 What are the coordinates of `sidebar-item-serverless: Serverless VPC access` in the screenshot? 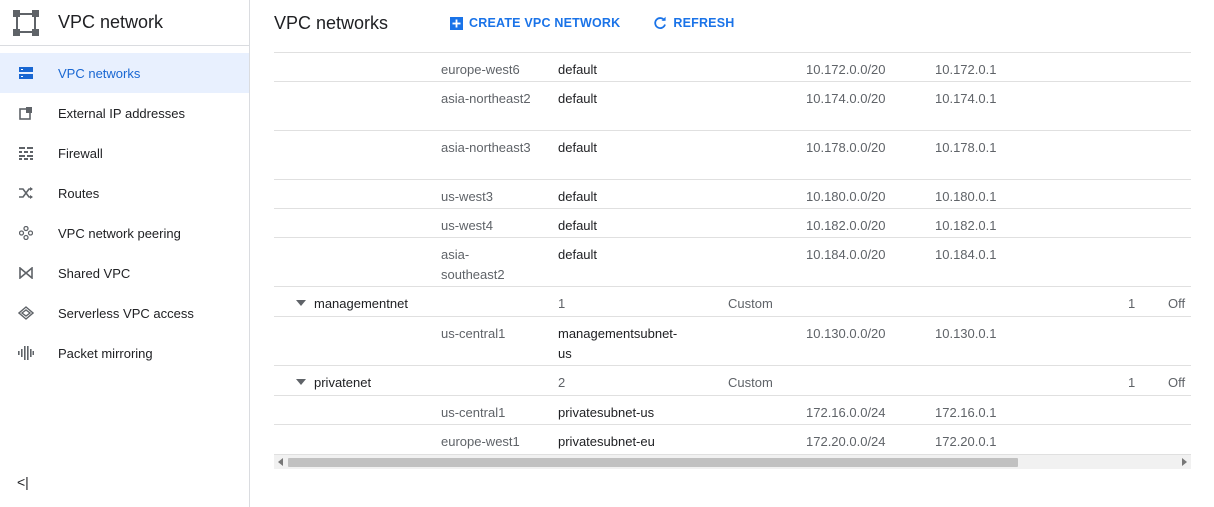 It's located at (124, 313).